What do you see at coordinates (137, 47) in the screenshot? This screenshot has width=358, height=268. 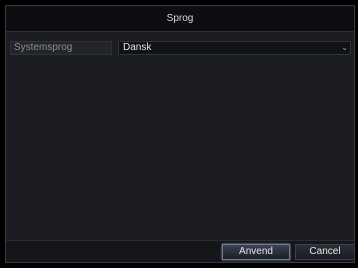 I see `system-language-value: Dansk` at bounding box center [137, 47].